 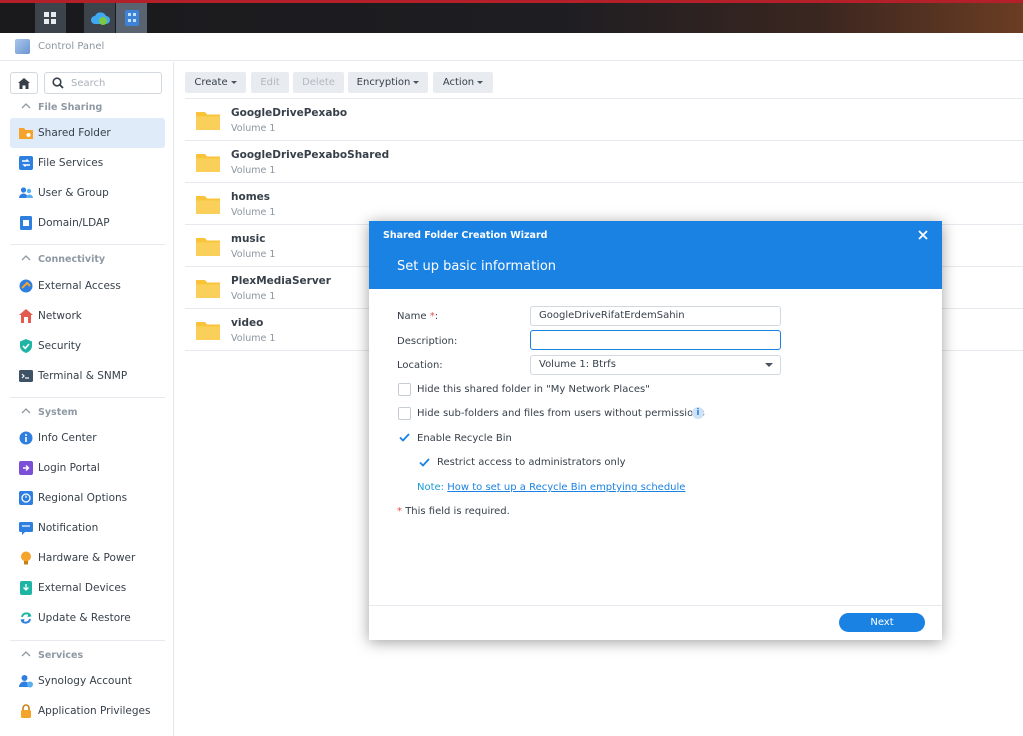 What do you see at coordinates (87, 286) in the screenshot?
I see `sidebar-item-external-access: External Access` at bounding box center [87, 286].